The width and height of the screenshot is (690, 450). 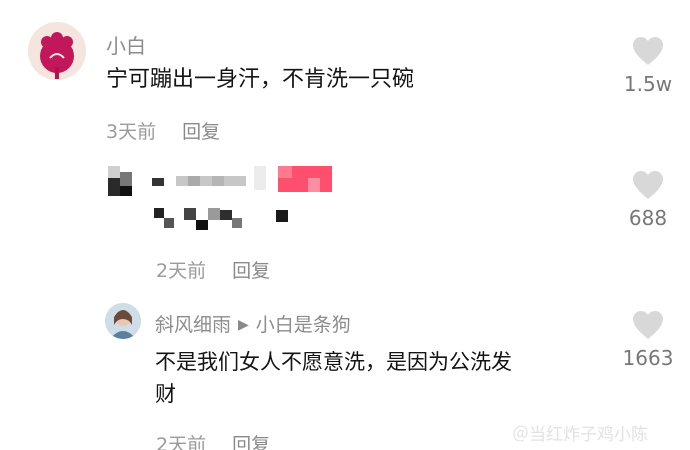 I want to click on comment-meta: 2天前 回复, so click(x=213, y=269).